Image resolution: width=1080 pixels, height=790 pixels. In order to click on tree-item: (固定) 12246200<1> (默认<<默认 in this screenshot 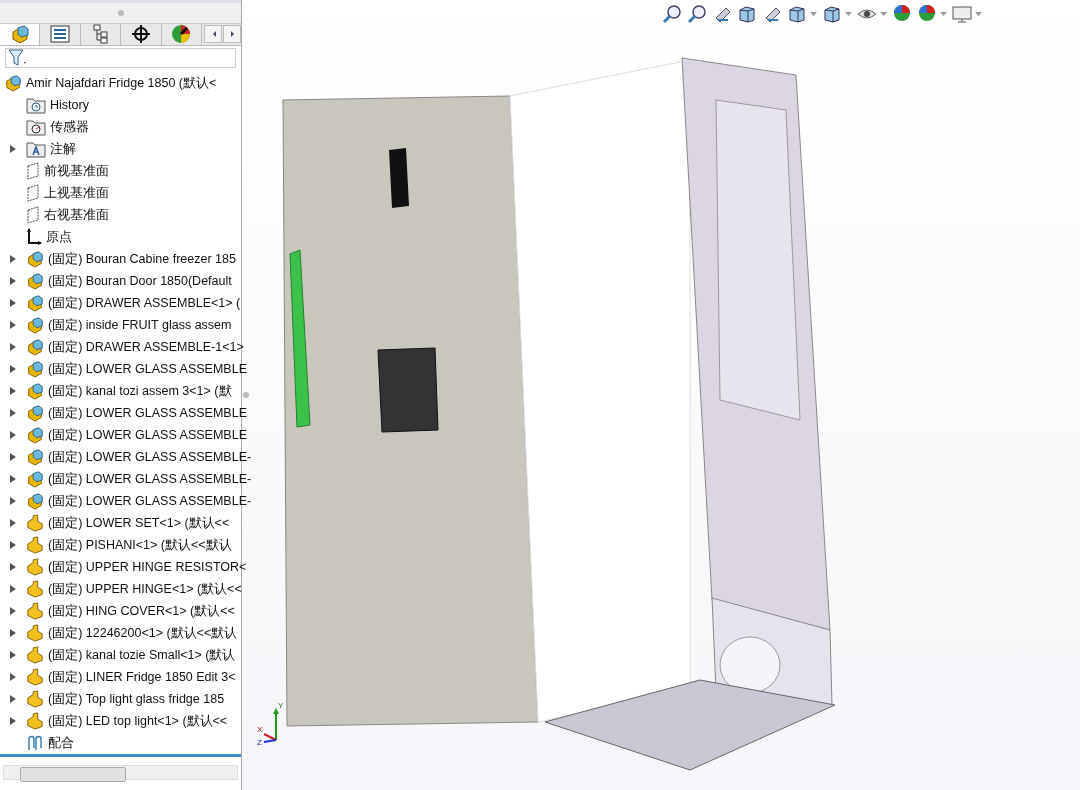, I will do `click(143, 633)`.